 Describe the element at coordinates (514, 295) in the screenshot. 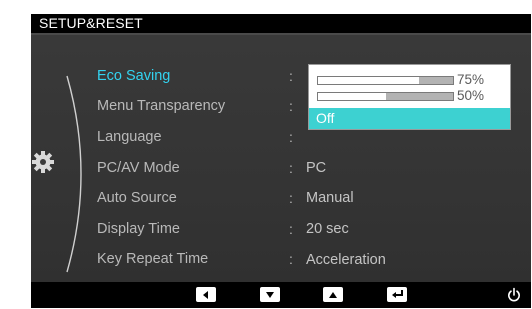

I see `power-icon` at that location.